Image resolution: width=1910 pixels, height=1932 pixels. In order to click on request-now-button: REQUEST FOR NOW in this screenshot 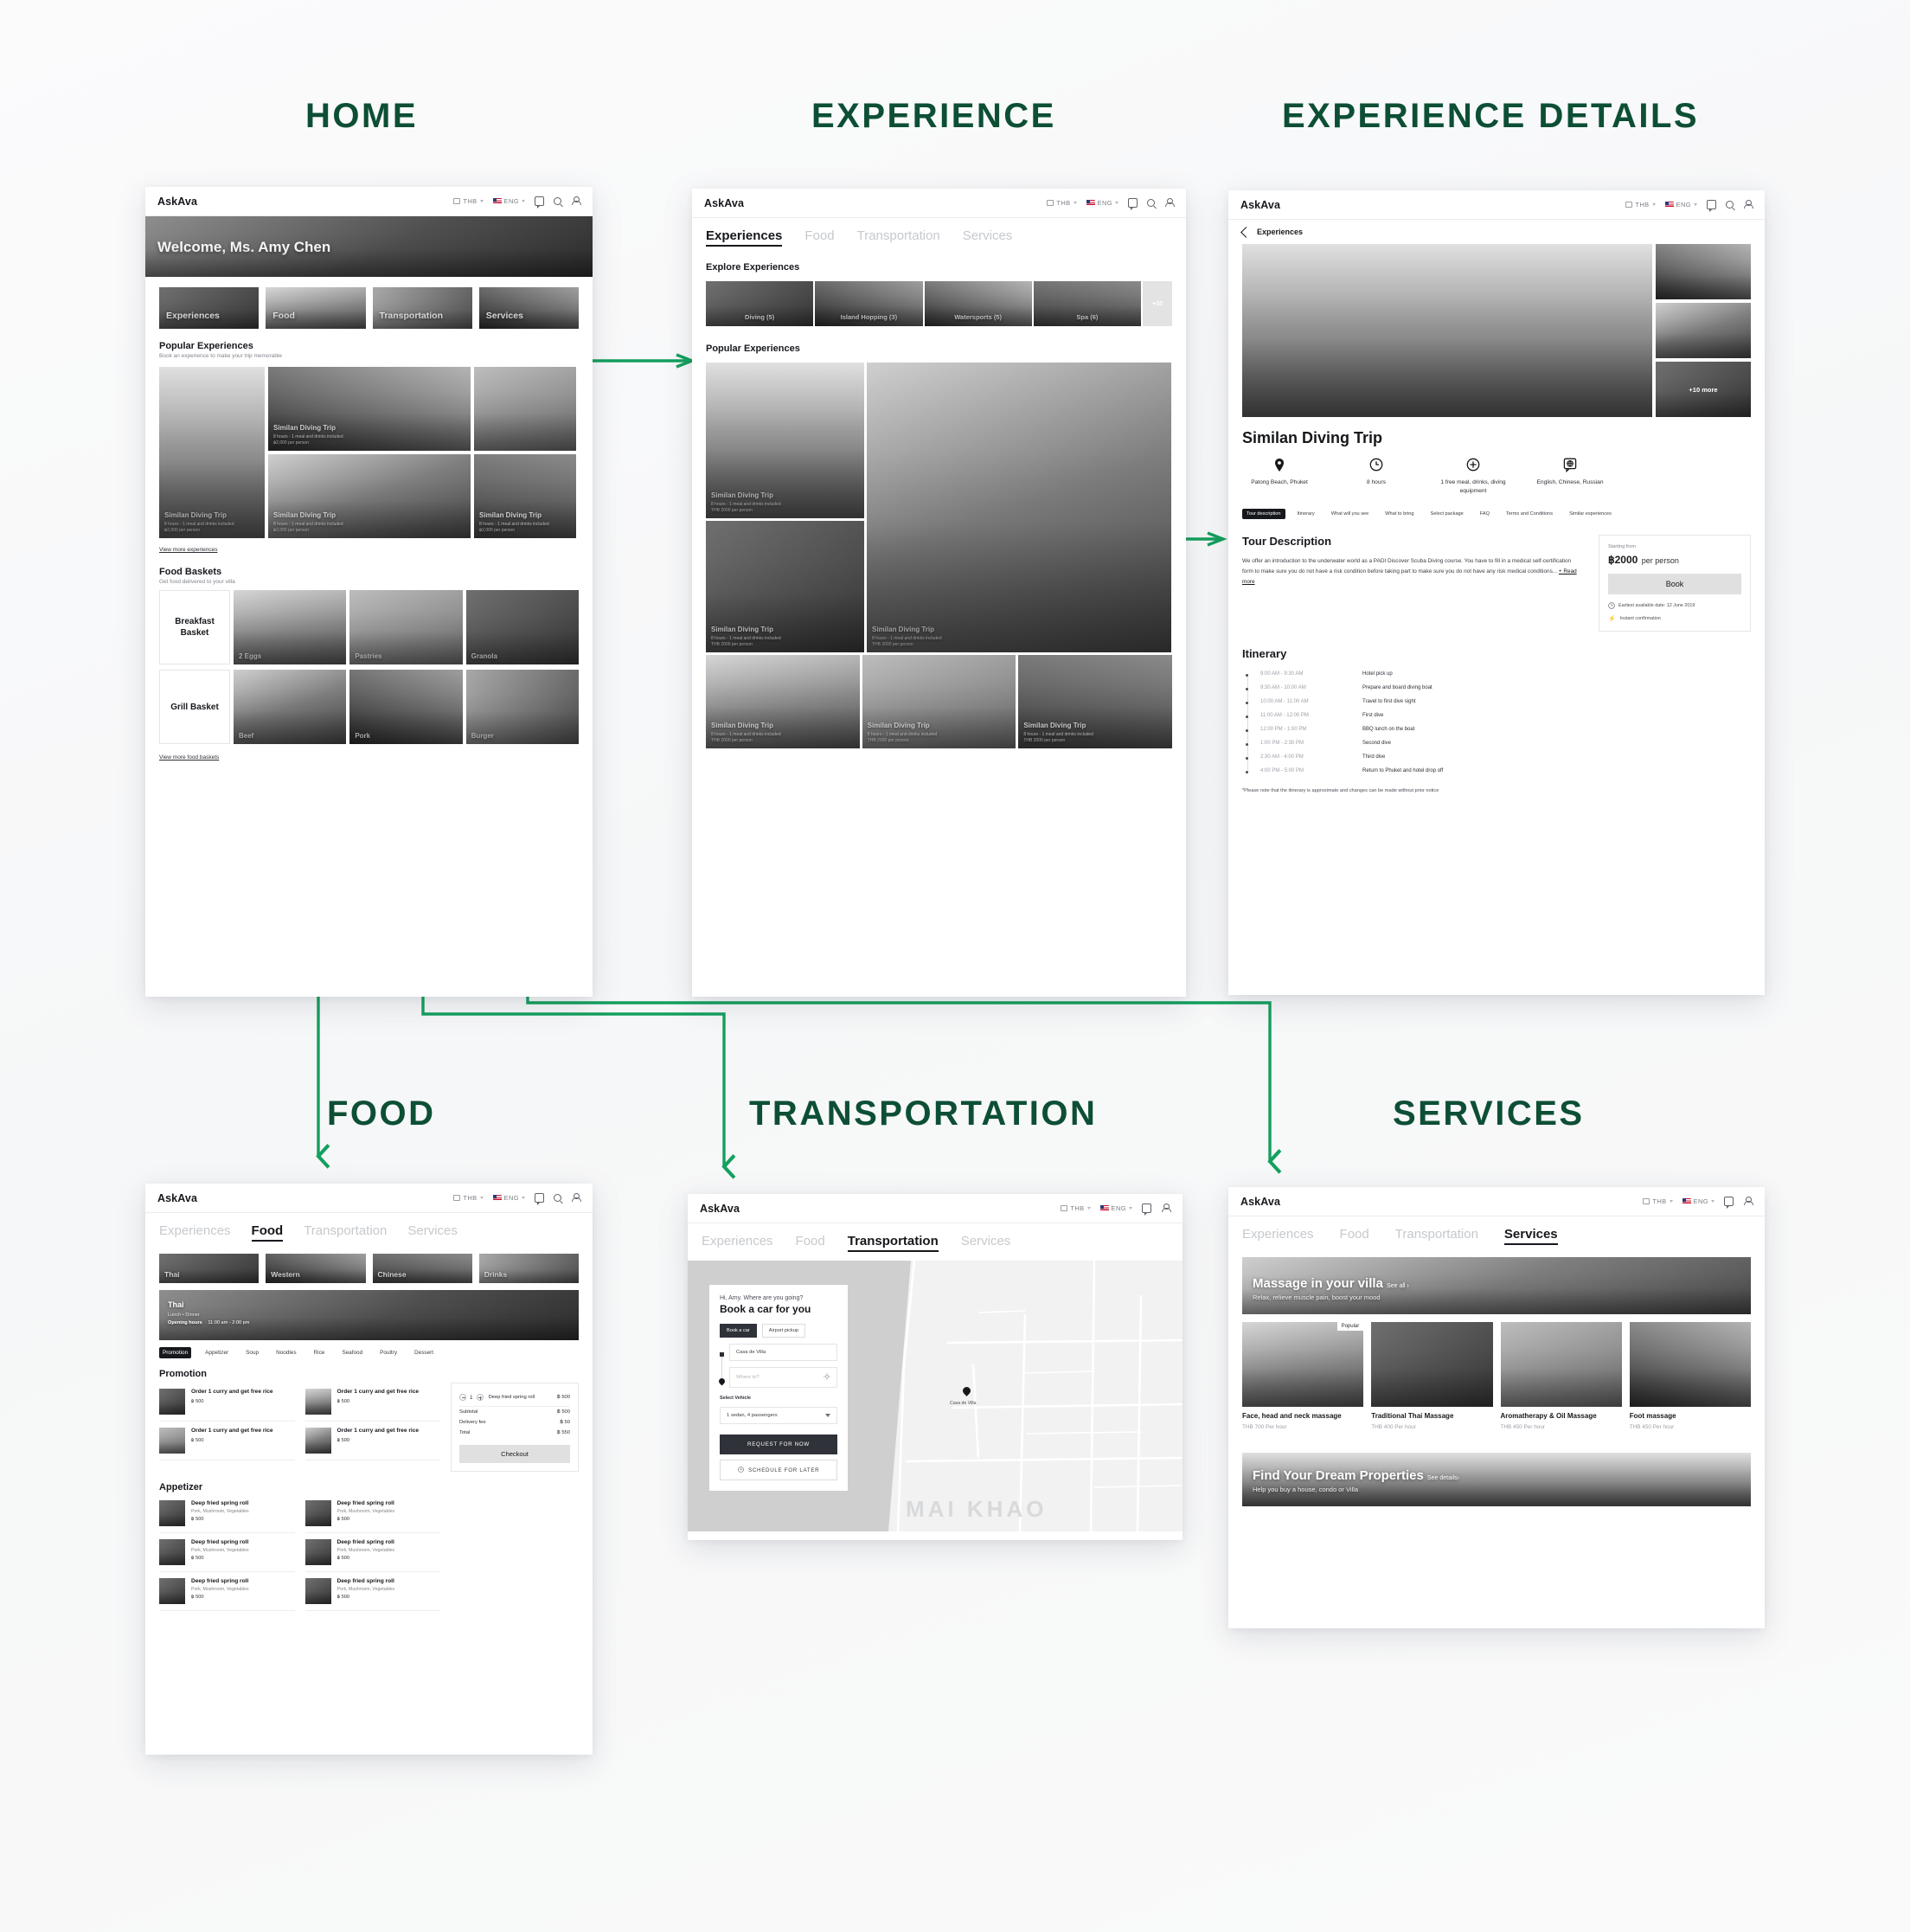, I will do `click(778, 1444)`.